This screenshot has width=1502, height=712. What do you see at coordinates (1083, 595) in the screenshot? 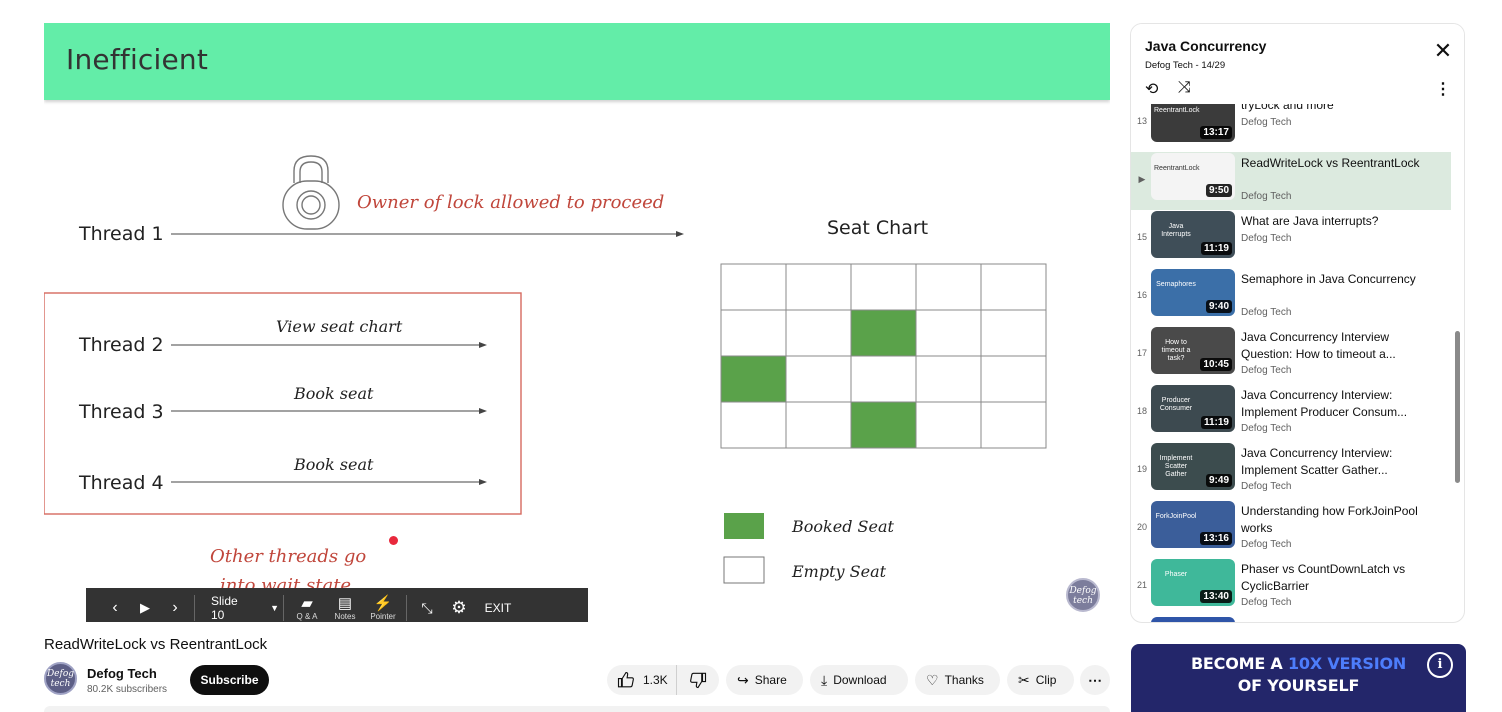
I see `channel-watermark-logo: Defog tech` at bounding box center [1083, 595].